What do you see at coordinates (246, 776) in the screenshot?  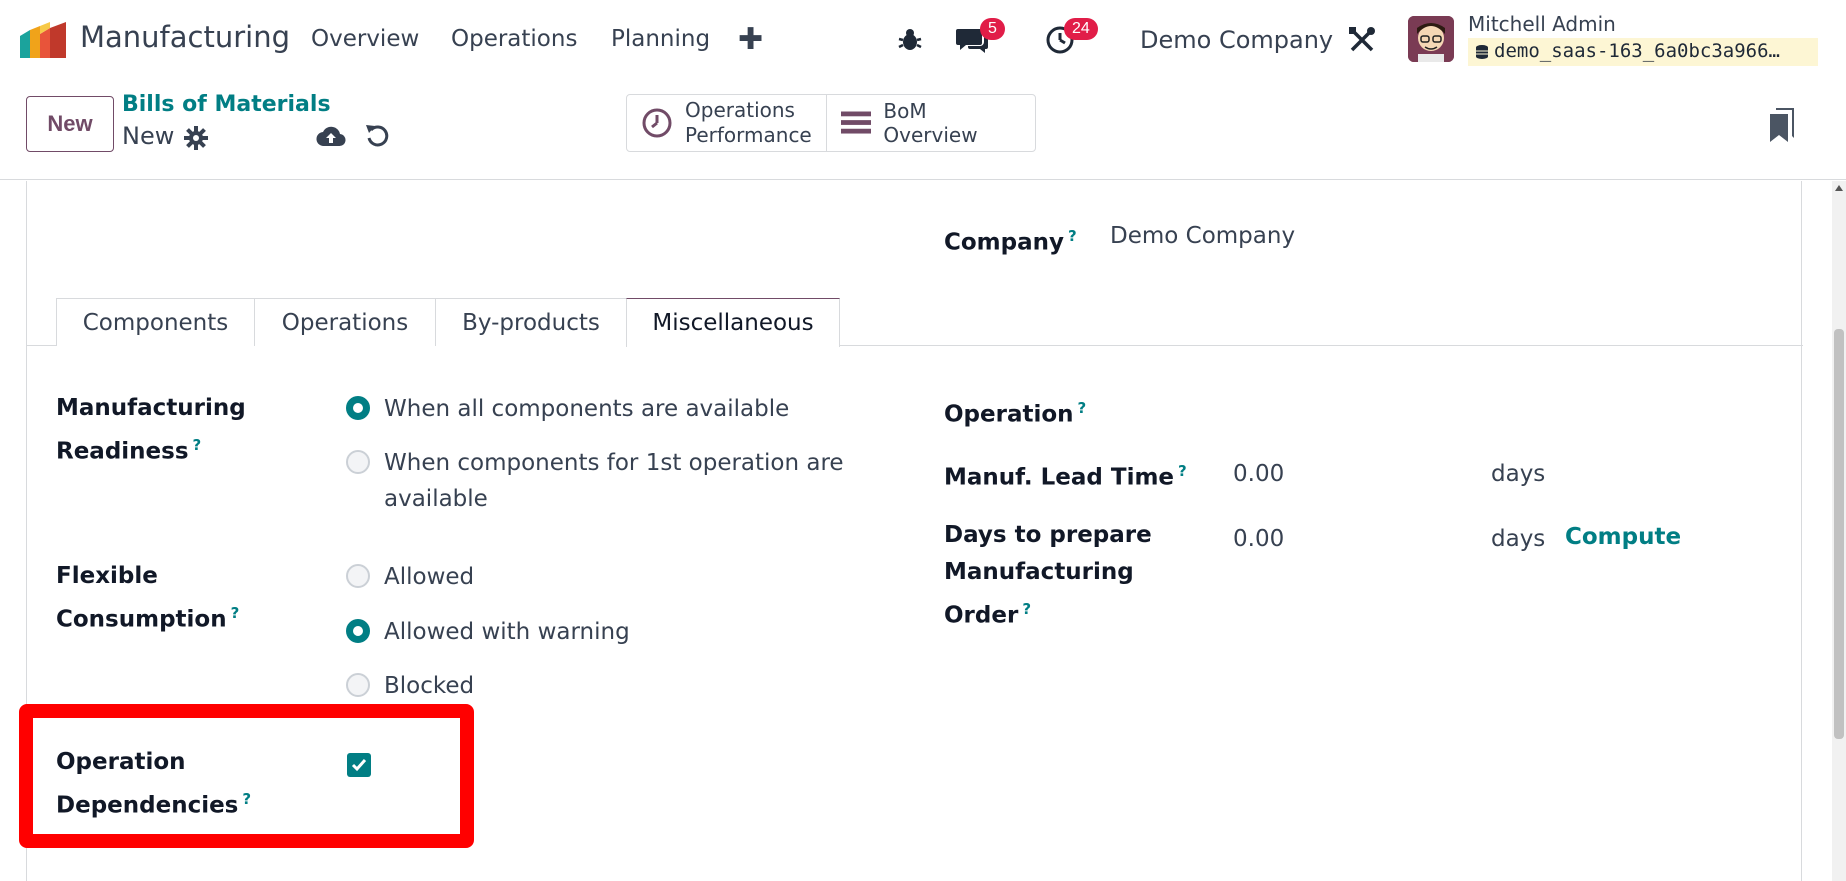 I see `highlight-box` at bounding box center [246, 776].